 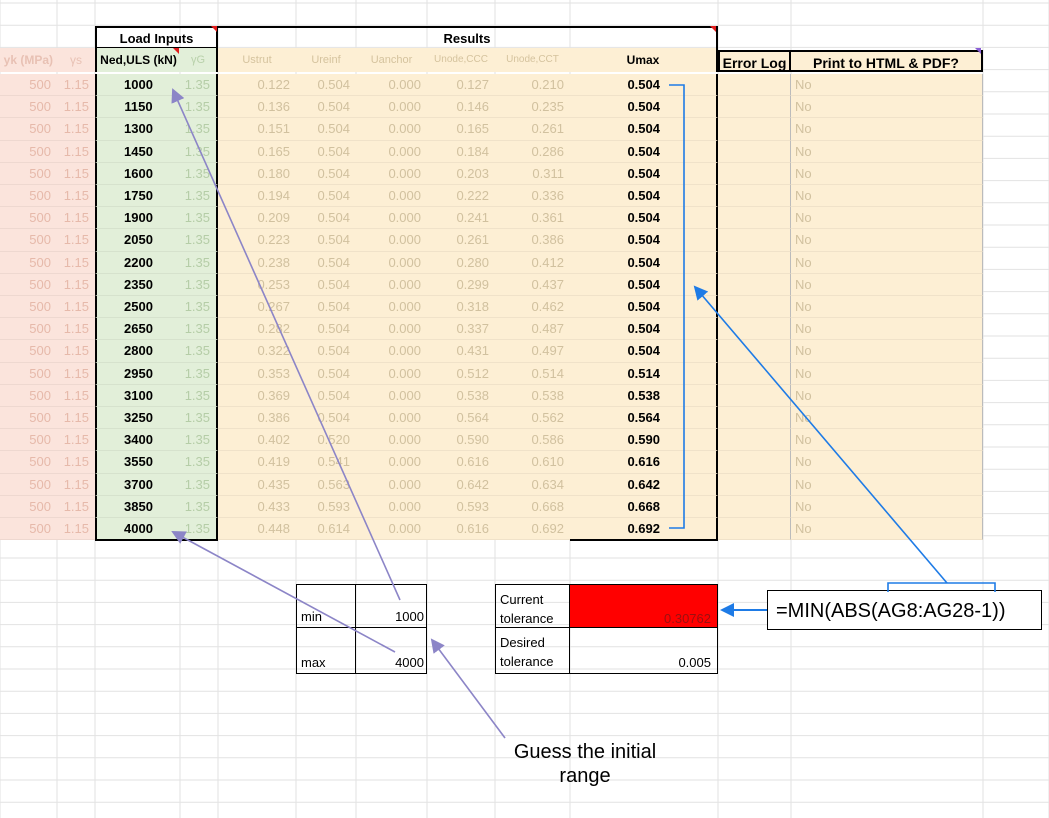 What do you see at coordinates (677, 306) in the screenshot?
I see `umax-bracket` at bounding box center [677, 306].